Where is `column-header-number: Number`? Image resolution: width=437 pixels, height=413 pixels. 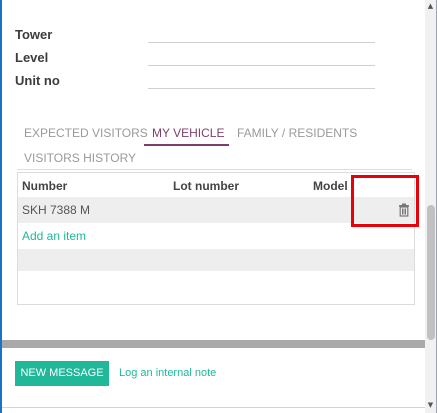 column-header-number: Number is located at coordinates (44, 186).